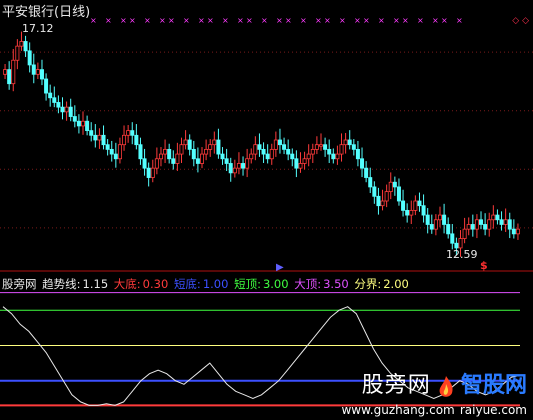  Describe the element at coordinates (46, 12) in the screenshot. I see `chart-title: 平安银行(日线)` at that location.